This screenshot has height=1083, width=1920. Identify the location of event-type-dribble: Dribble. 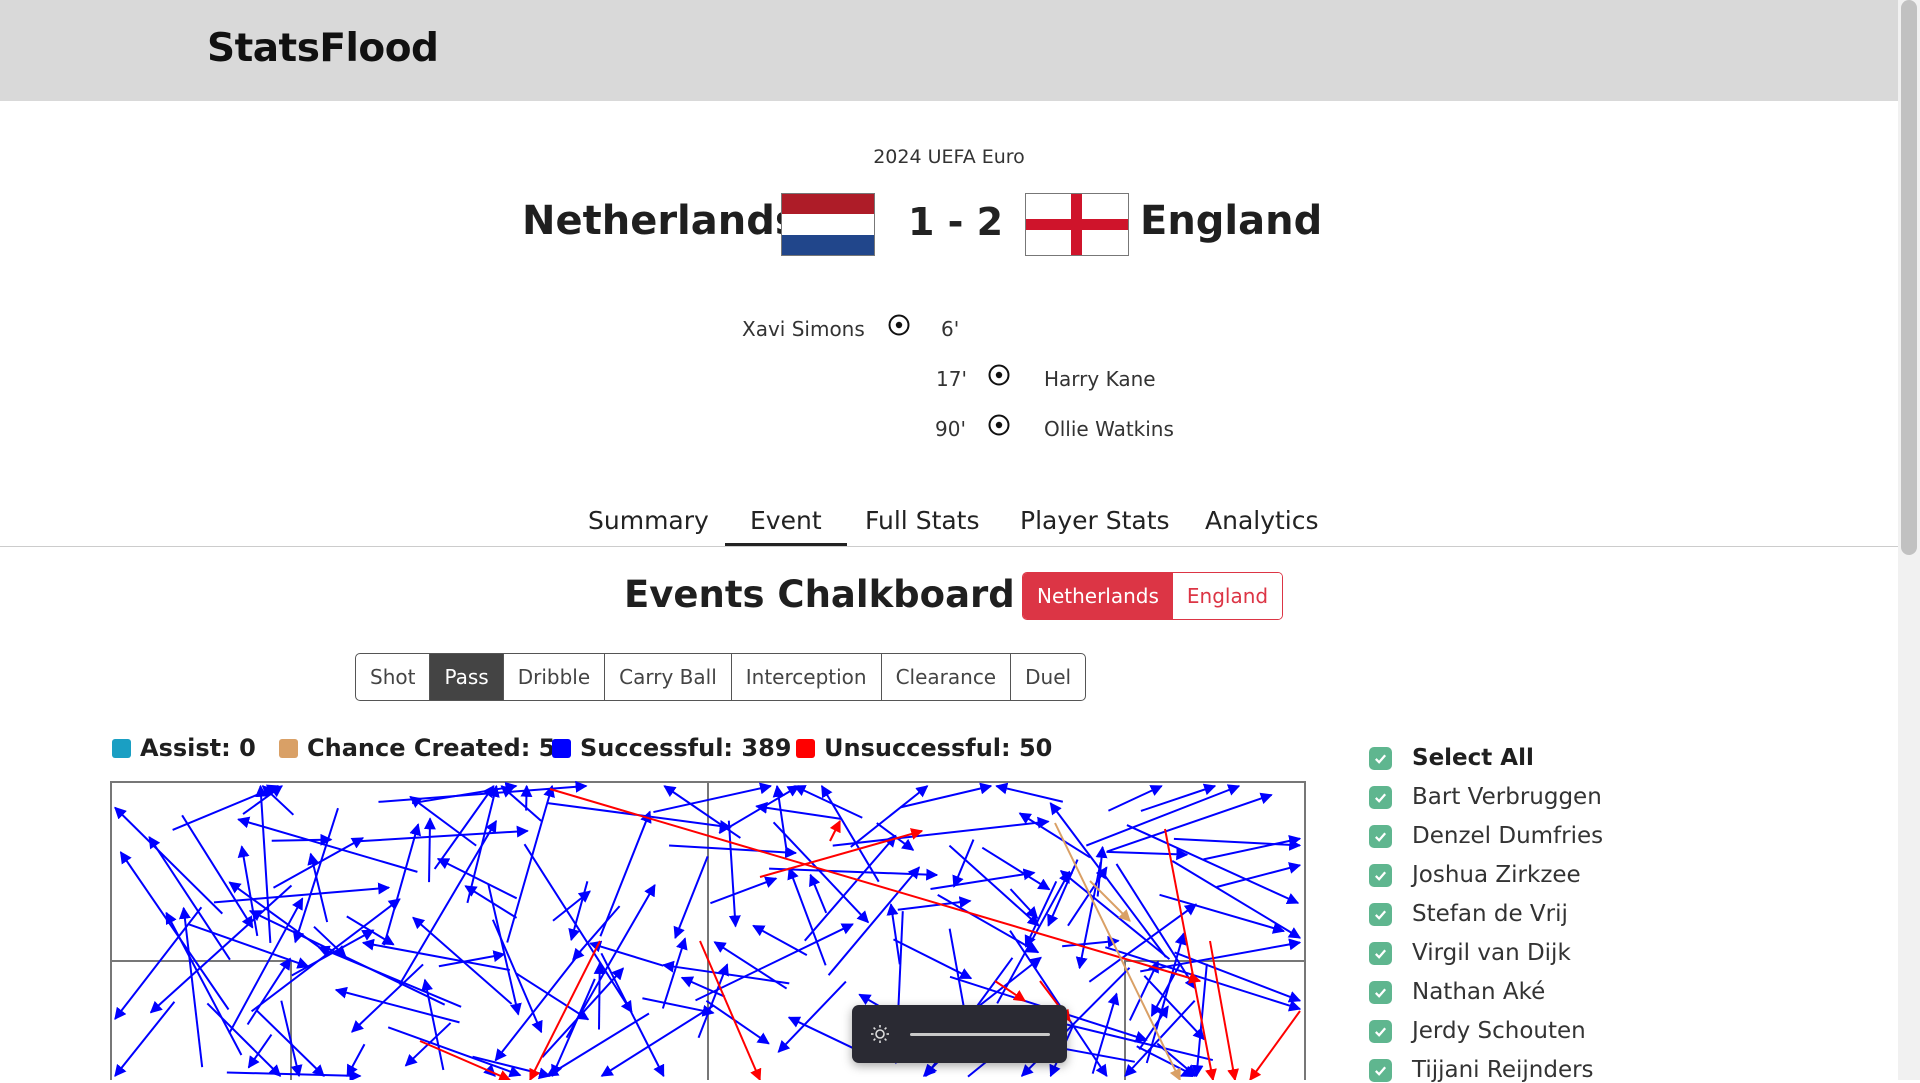
(555, 677).